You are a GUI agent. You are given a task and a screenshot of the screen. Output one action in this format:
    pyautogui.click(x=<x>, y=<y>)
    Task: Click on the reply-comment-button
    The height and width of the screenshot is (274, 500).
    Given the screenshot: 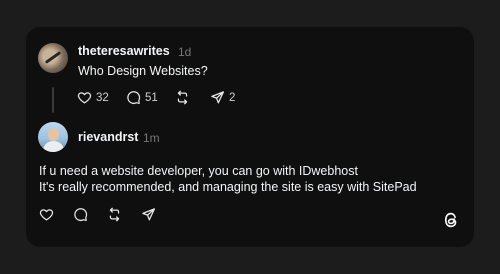 What is the action you would take?
    pyautogui.click(x=80, y=214)
    